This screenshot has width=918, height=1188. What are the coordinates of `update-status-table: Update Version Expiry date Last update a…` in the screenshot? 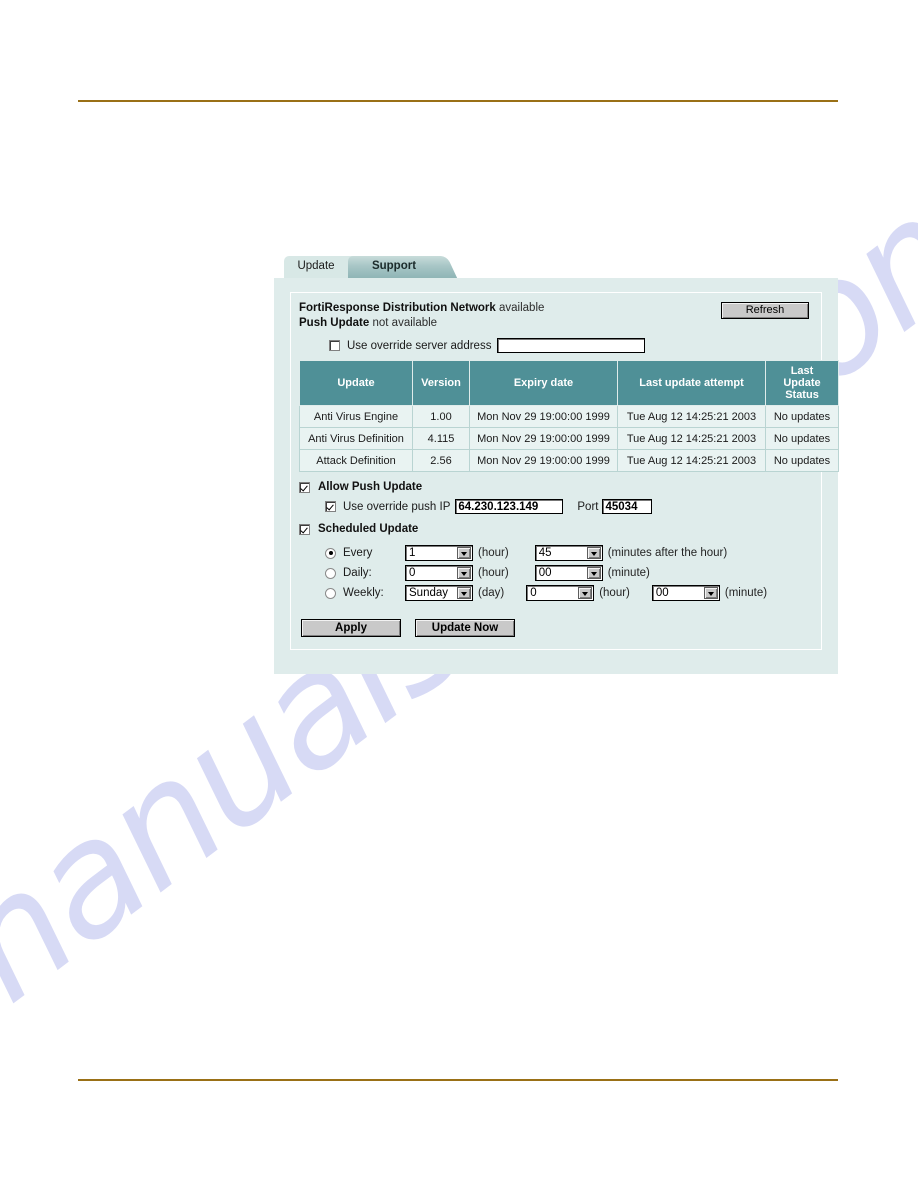 It's located at (569, 416).